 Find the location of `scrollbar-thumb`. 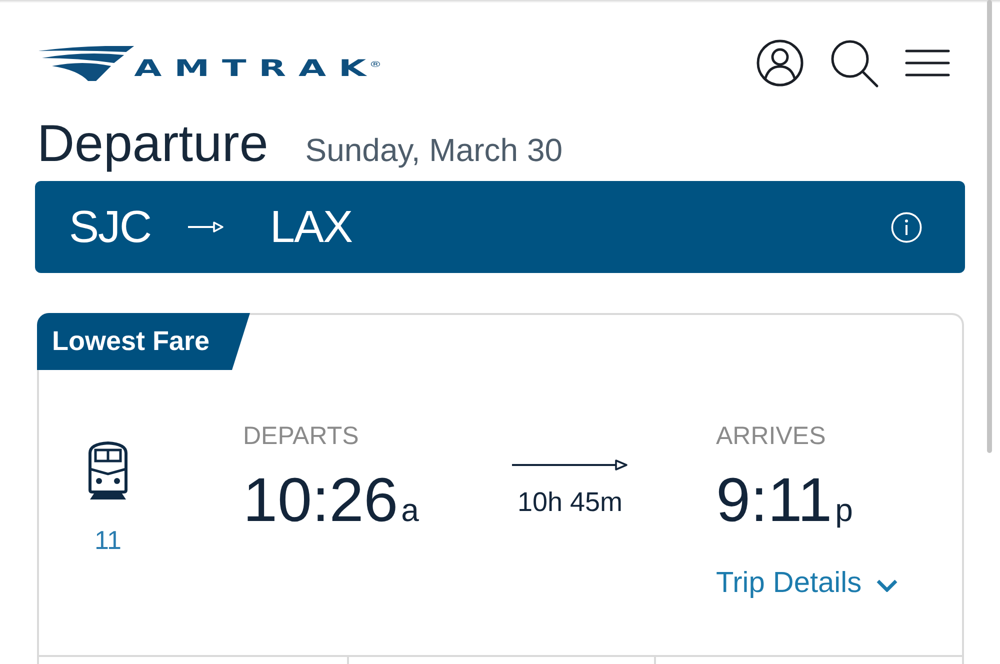

scrollbar-thumb is located at coordinates (989, 226).